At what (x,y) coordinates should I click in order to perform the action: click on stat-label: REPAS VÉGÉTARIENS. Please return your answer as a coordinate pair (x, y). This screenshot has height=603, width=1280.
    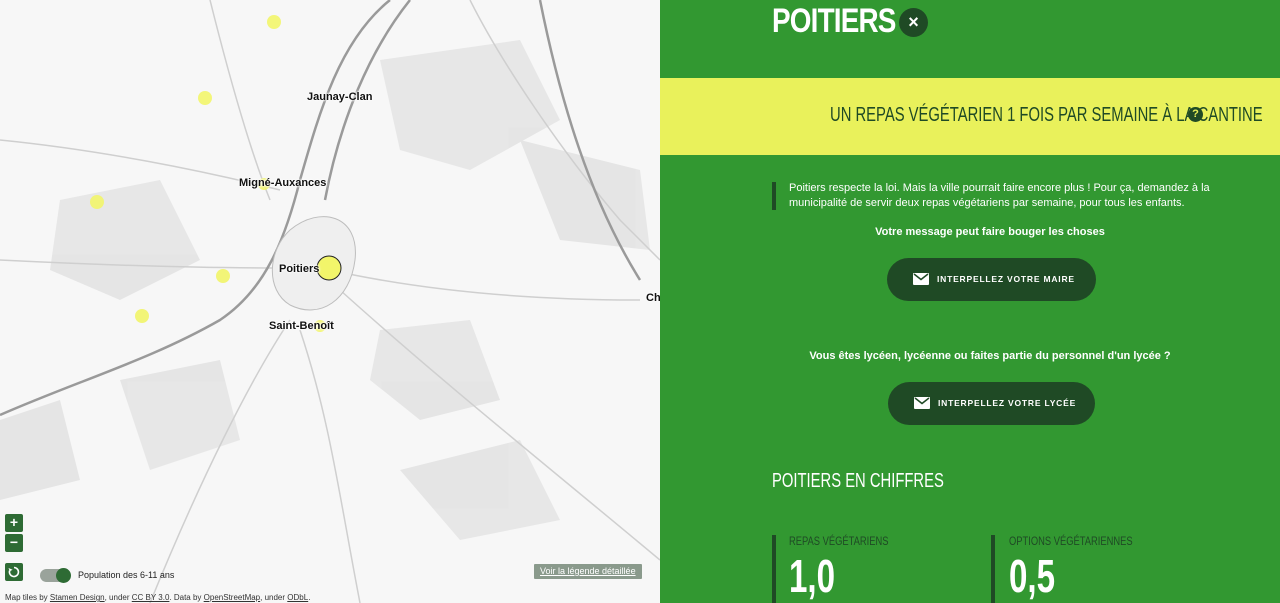
    Looking at the image, I should click on (839, 541).